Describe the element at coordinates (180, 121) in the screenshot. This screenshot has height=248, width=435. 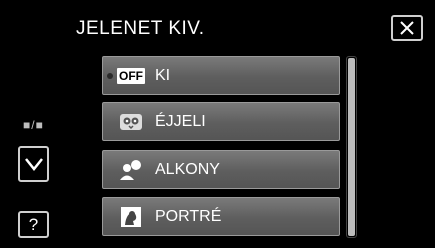
I see `menu-item-label: ÉJJELI` at that location.